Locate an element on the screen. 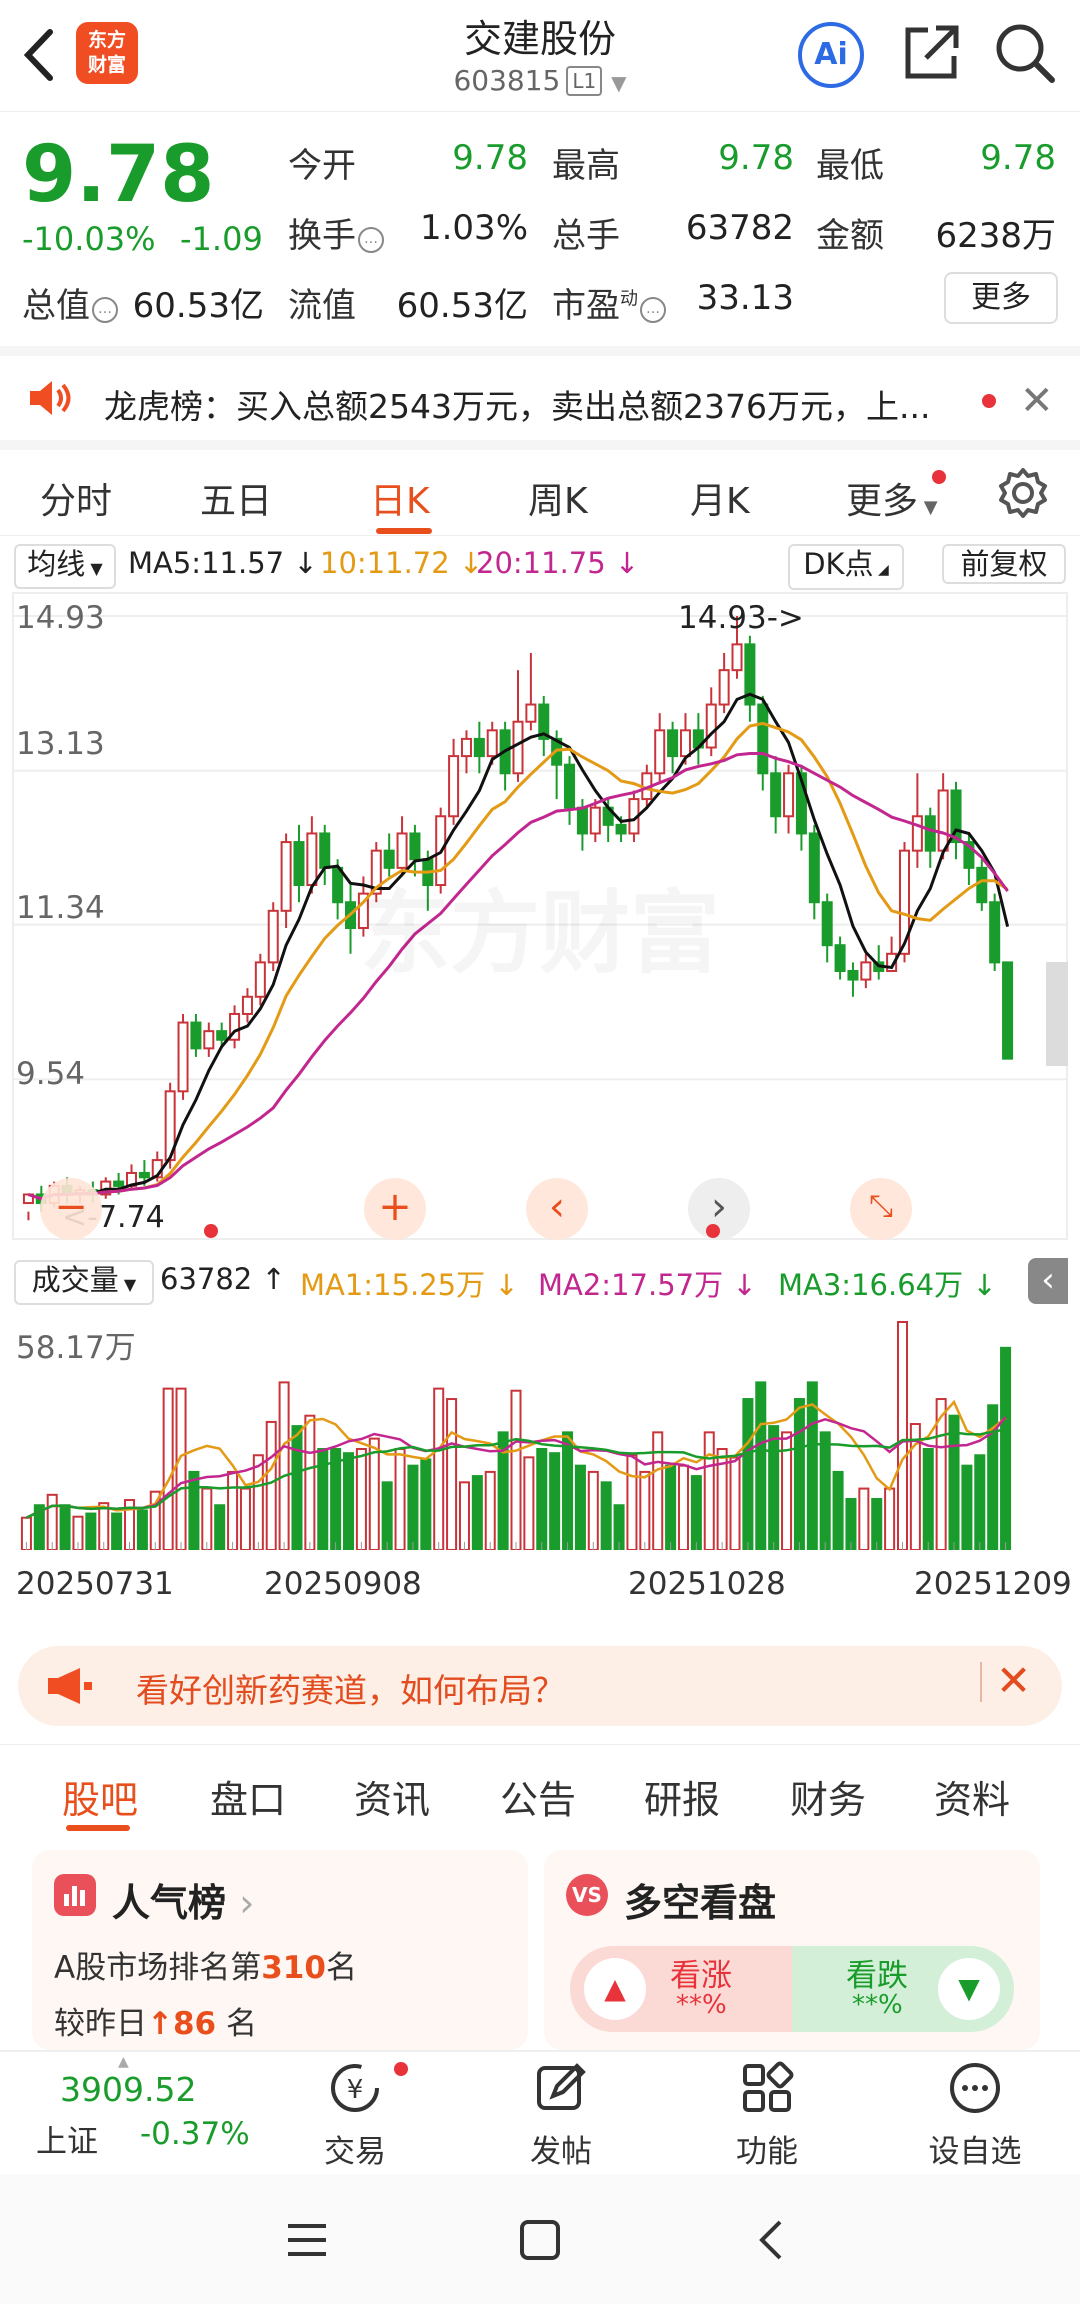  index-ticker: 3909.52 上证 -0.37% ▲ is located at coordinates (125, 2114).